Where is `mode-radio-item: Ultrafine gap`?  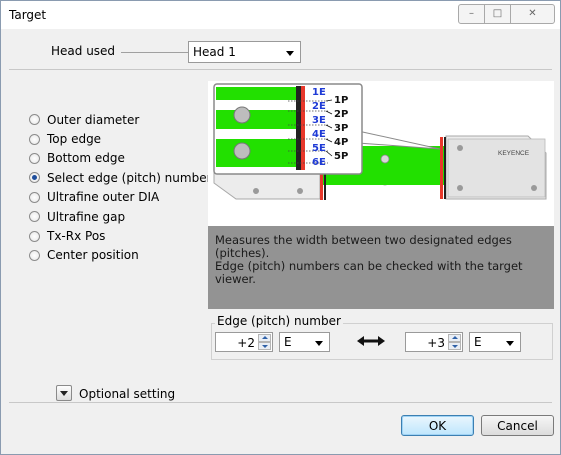 mode-radio-item: Ultrafine gap is located at coordinates (120, 216).